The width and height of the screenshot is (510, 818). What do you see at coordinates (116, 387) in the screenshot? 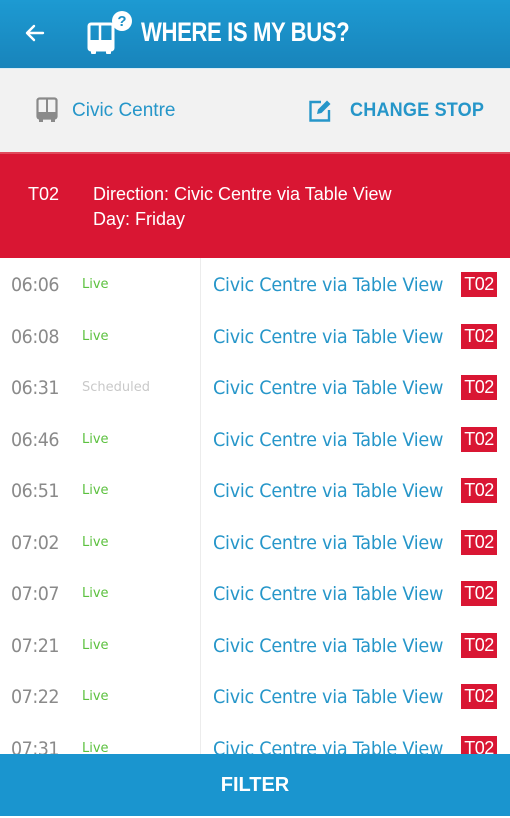
I see `departure-status: Scheduled` at bounding box center [116, 387].